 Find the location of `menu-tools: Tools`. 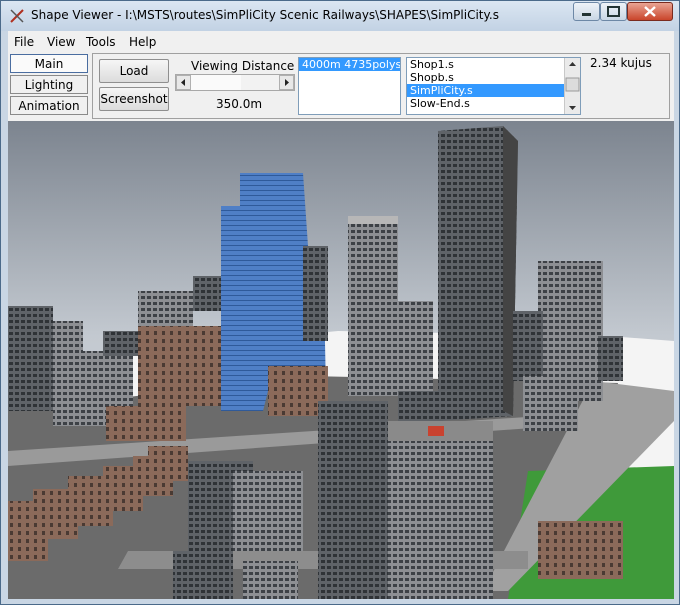

menu-tools: Tools is located at coordinates (101, 42).